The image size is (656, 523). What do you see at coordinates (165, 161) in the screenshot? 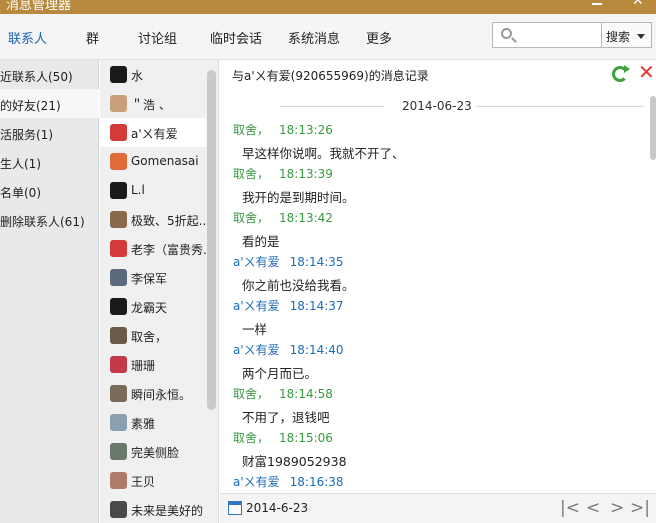
I see `contact-name: Gomenasai` at bounding box center [165, 161].